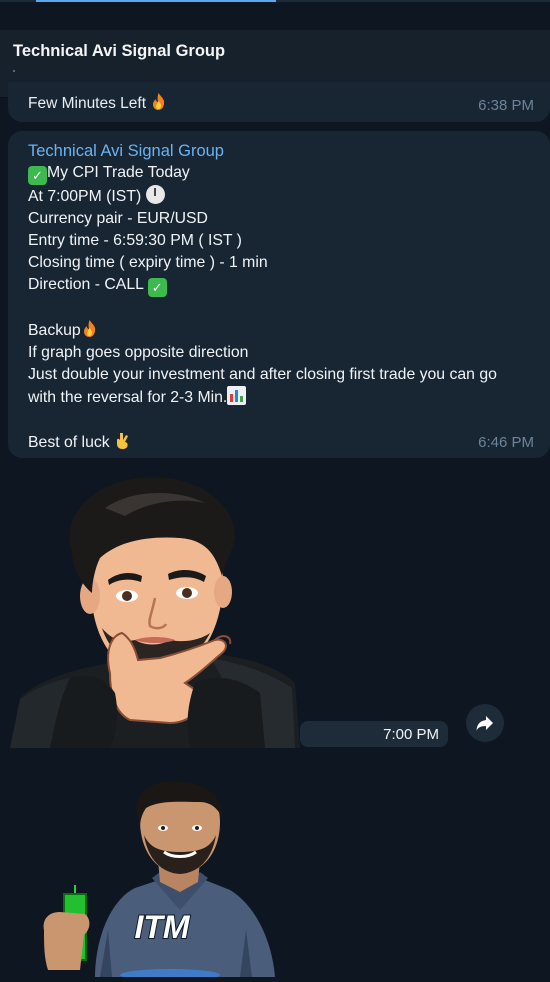  I want to click on bar-chart-icon, so click(237, 395).